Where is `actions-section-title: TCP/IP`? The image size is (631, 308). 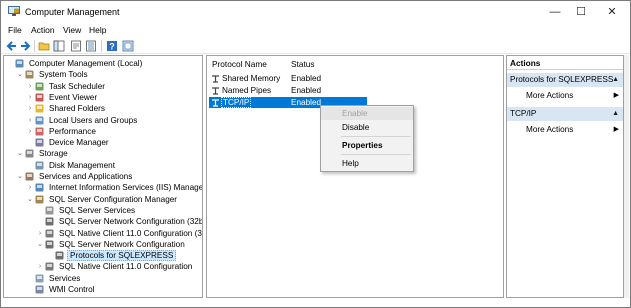
actions-section-title: TCP/IP is located at coordinates (523, 113).